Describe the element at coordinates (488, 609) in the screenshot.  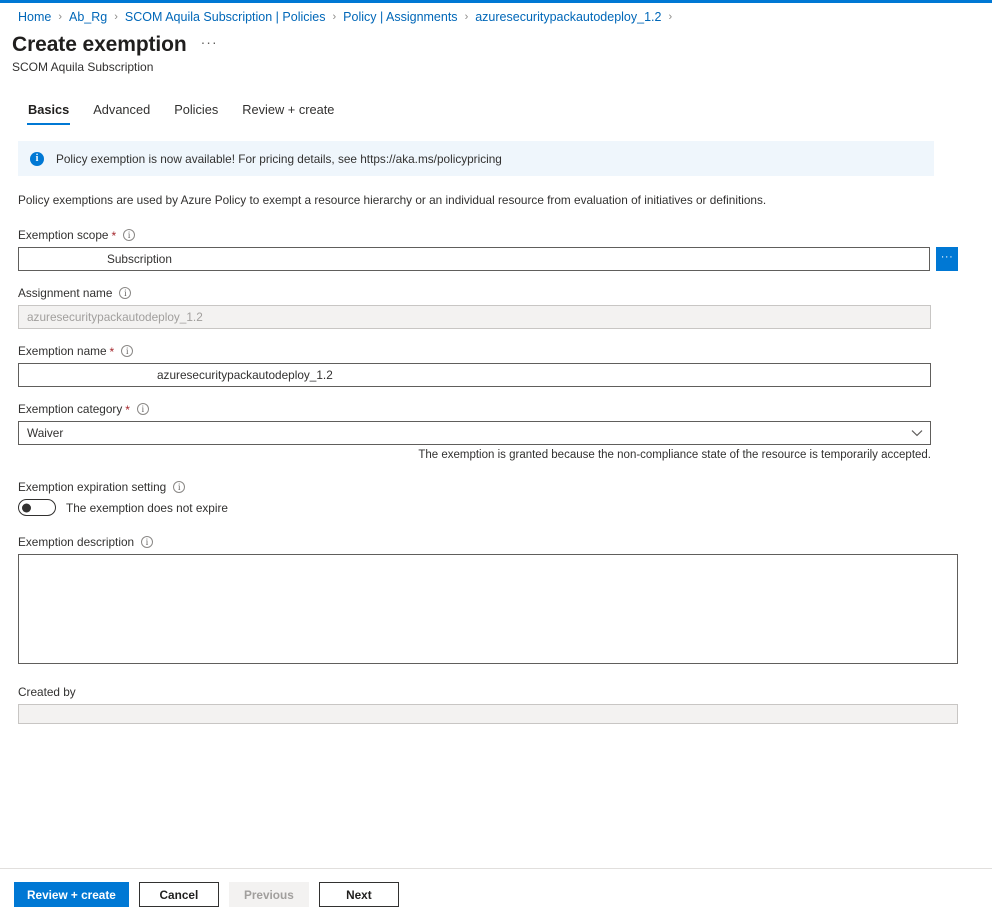
I see `exemption-description-textarea` at that location.